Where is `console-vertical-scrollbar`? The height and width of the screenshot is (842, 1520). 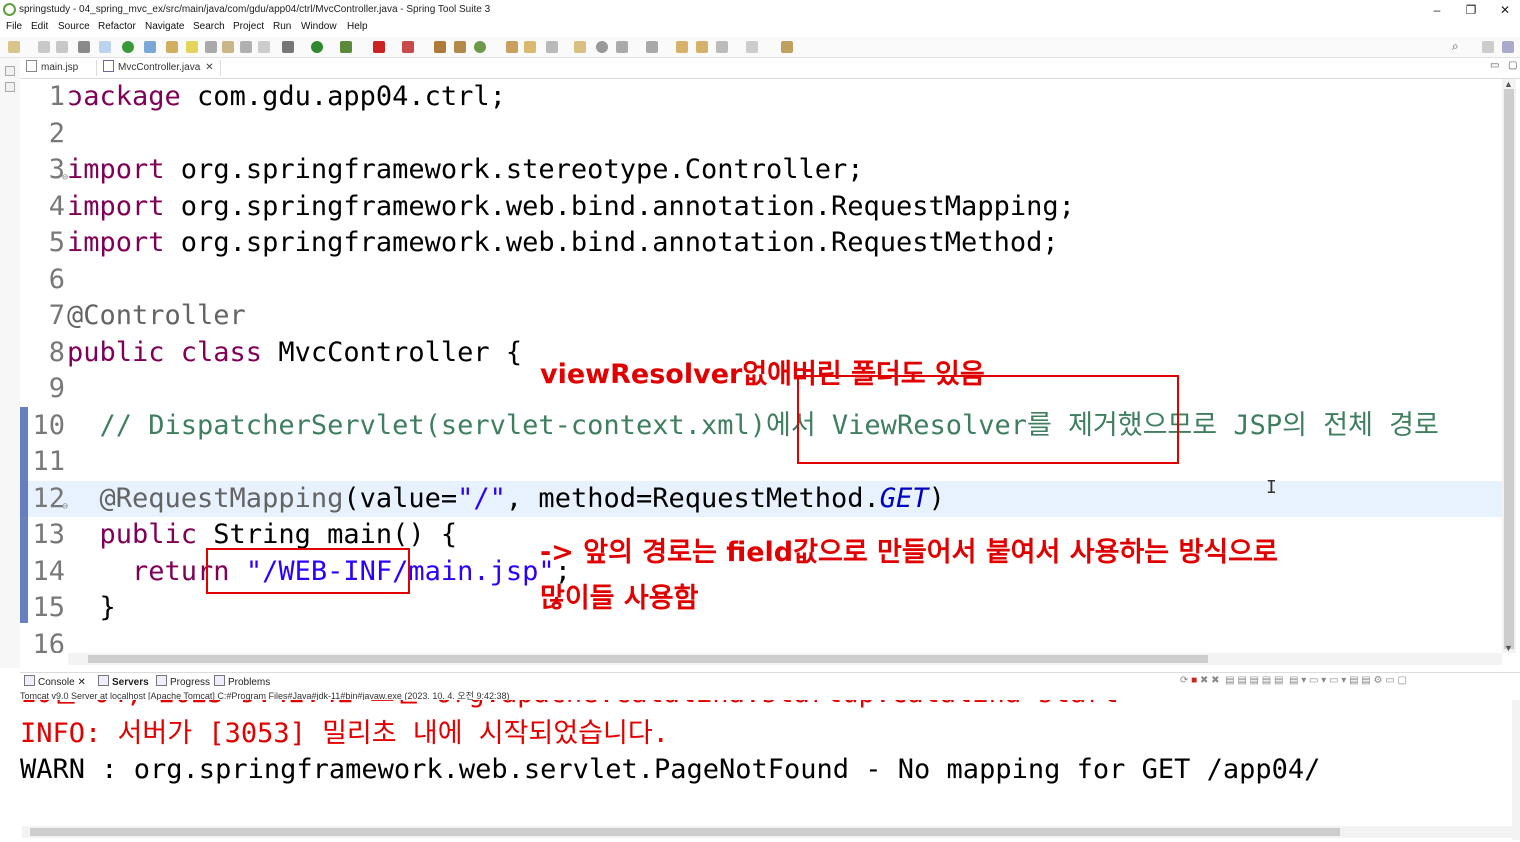 console-vertical-scrollbar is located at coordinates (1516, 770).